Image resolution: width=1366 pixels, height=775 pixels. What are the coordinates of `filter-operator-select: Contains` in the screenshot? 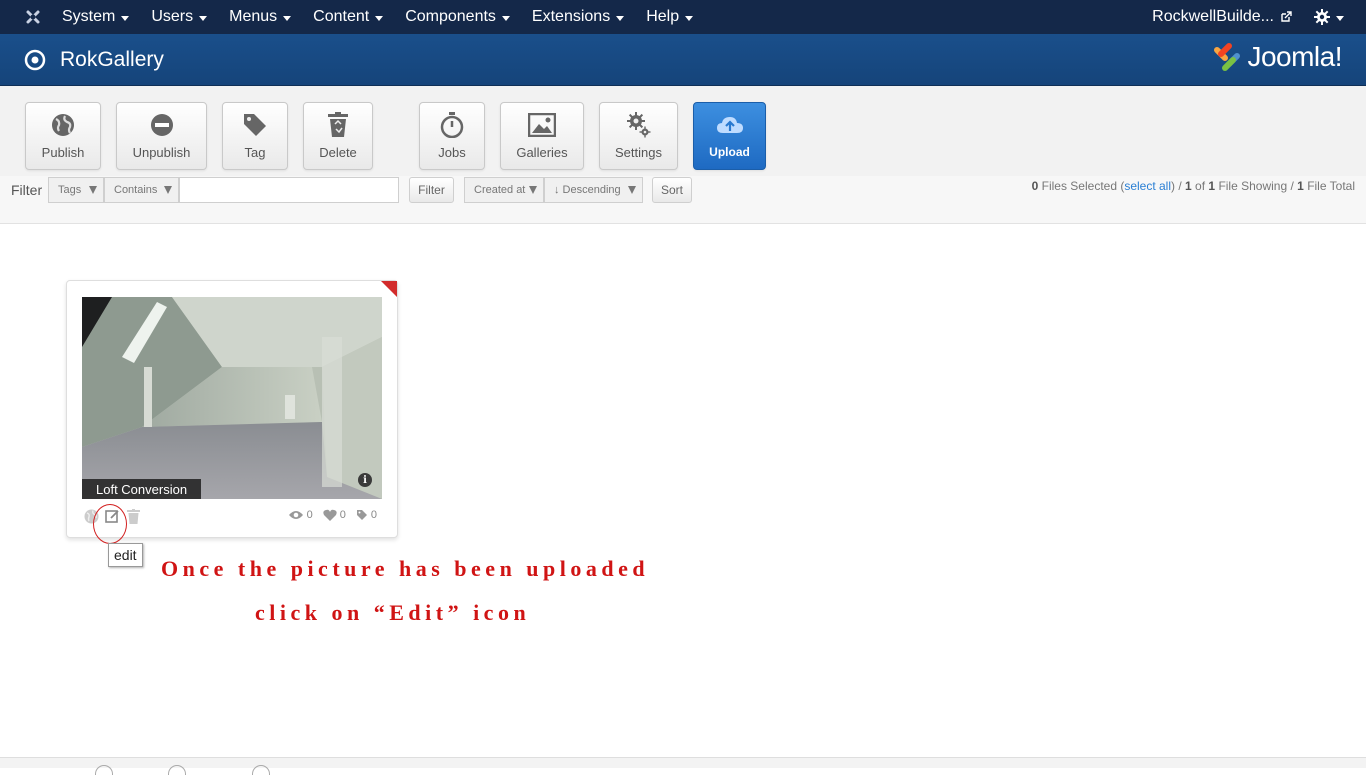 It's located at (141, 190).